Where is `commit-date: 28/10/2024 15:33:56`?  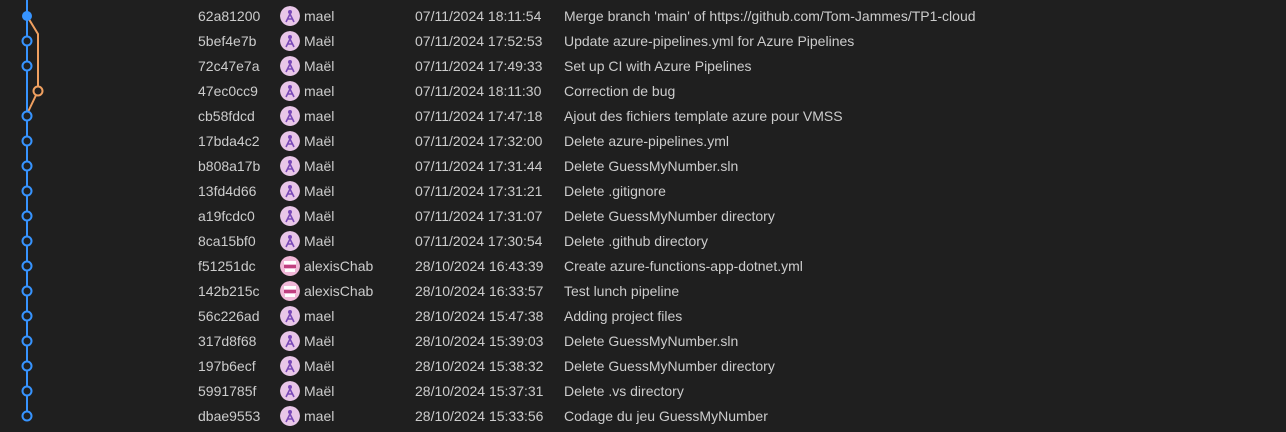 commit-date: 28/10/2024 15:33:56 is located at coordinates (479, 415).